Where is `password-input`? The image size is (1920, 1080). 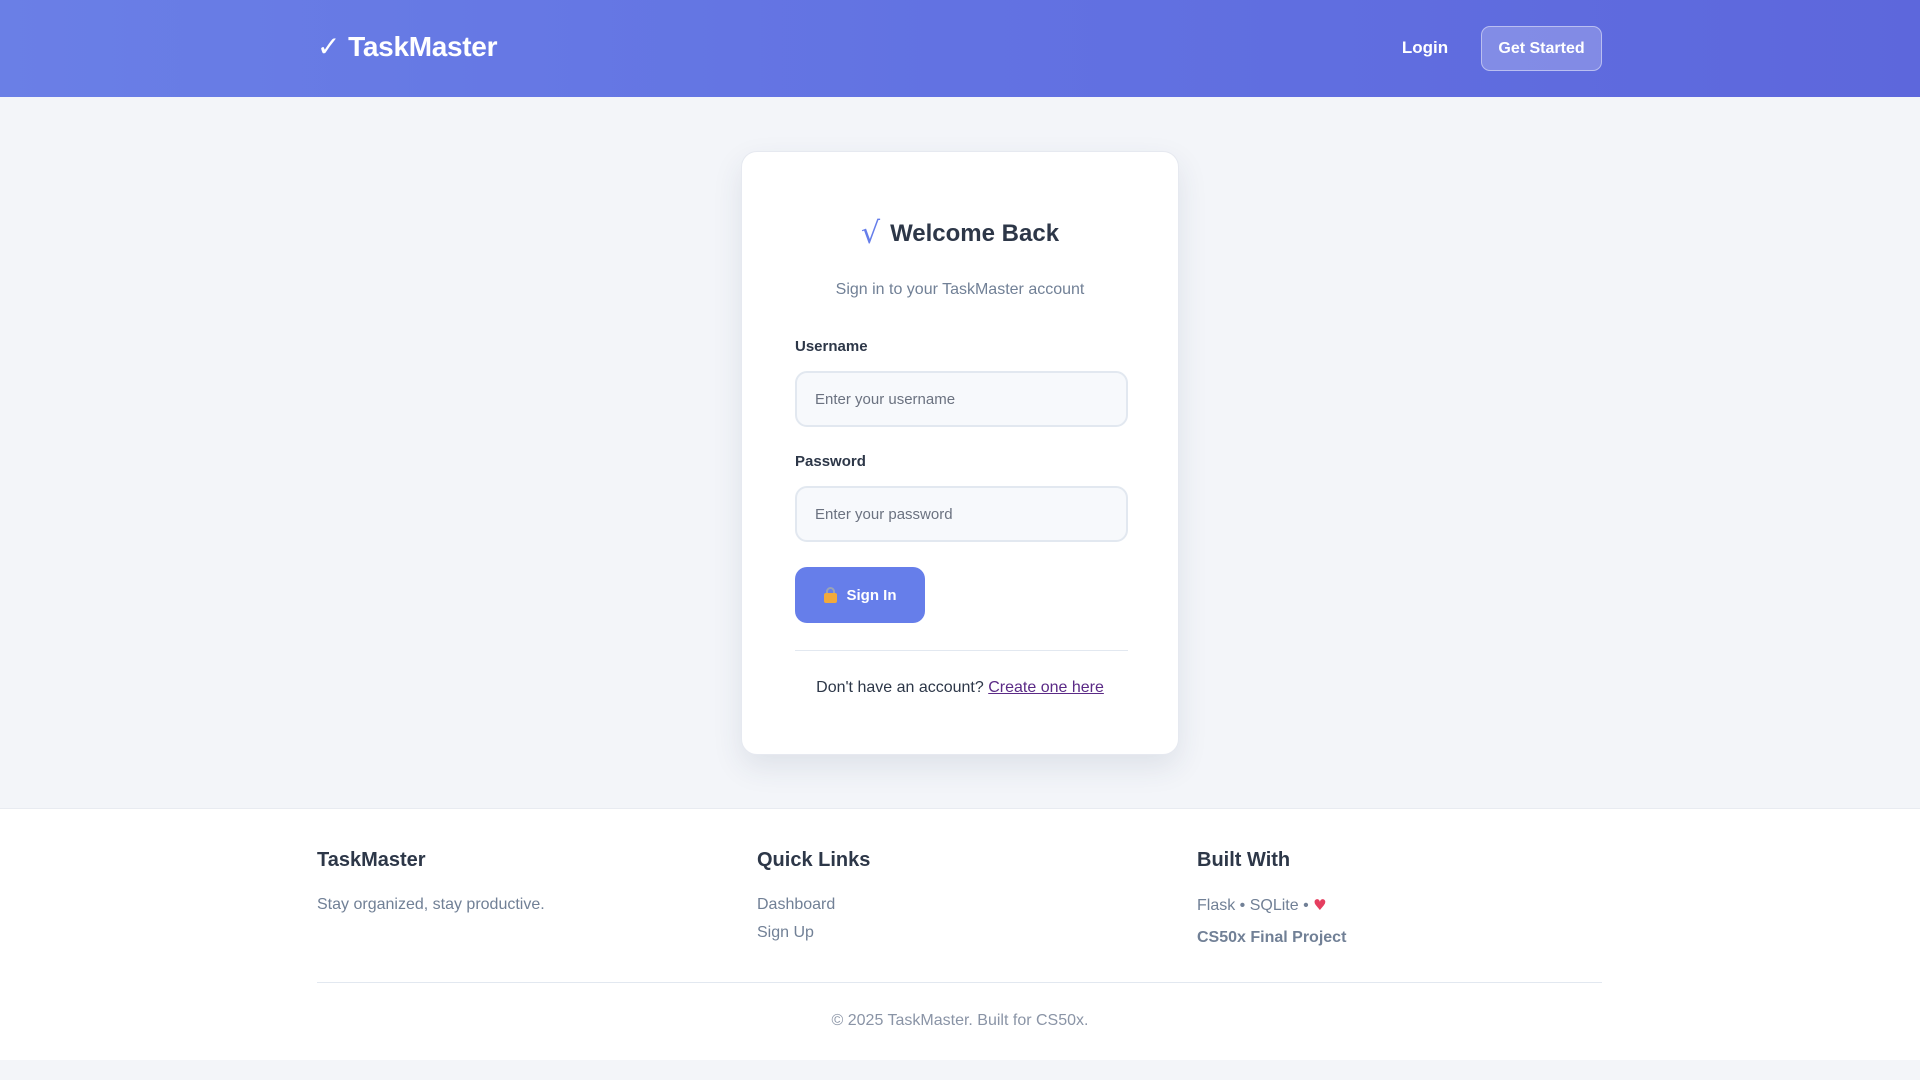
password-input is located at coordinates (961, 514).